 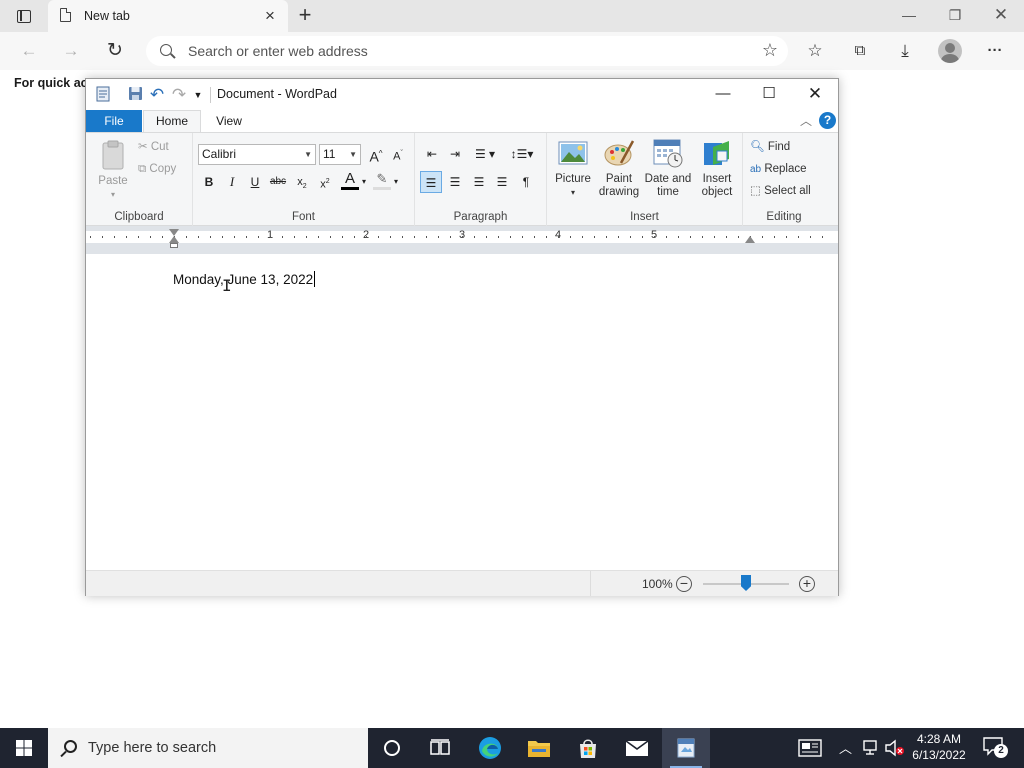 I want to click on hanging-indent-marker, so click(x=174, y=239).